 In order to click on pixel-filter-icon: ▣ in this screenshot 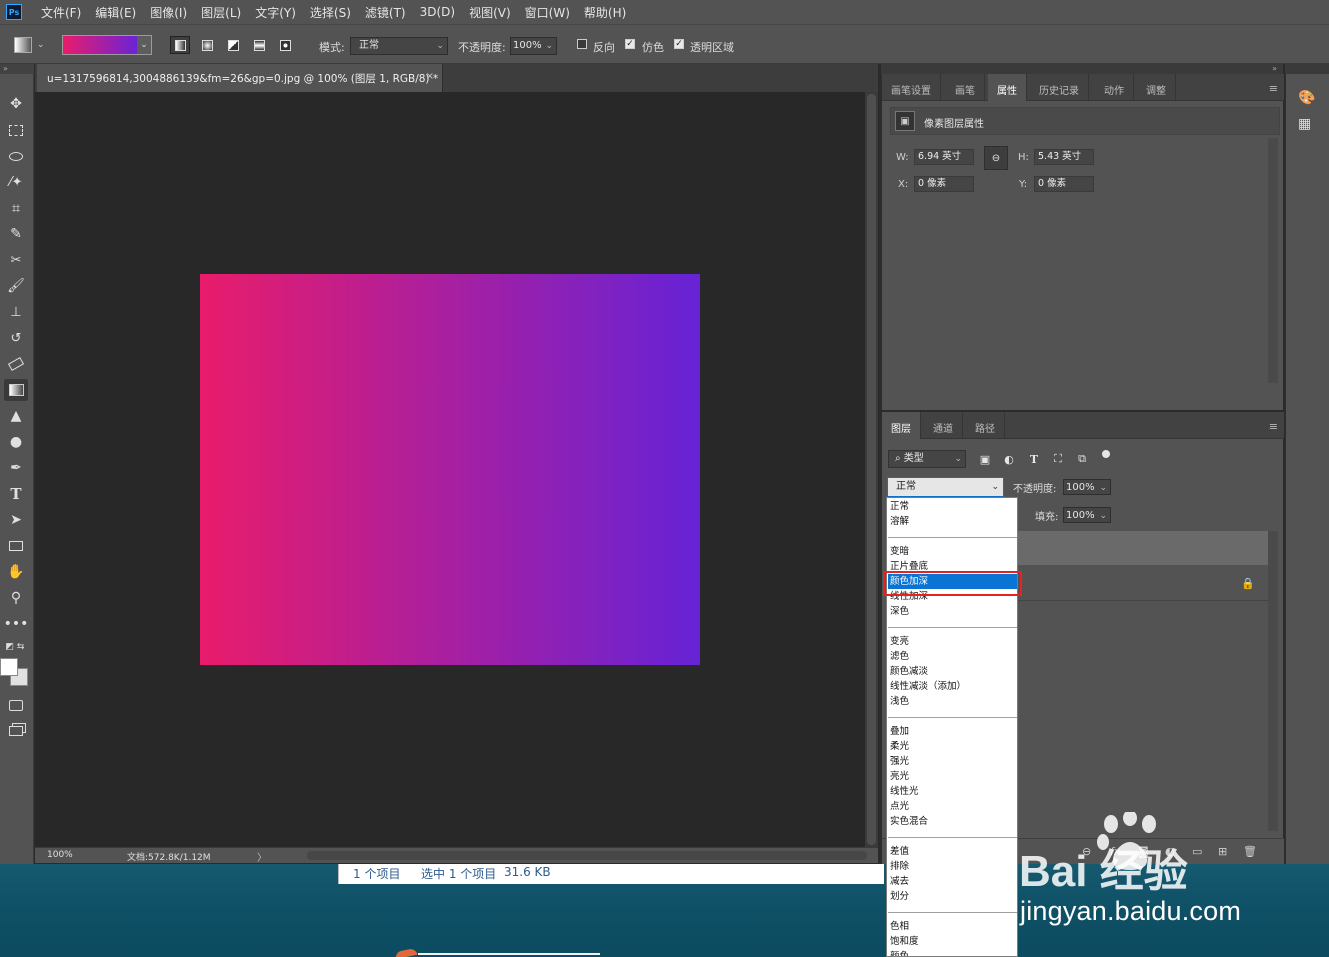, I will do `click(985, 459)`.